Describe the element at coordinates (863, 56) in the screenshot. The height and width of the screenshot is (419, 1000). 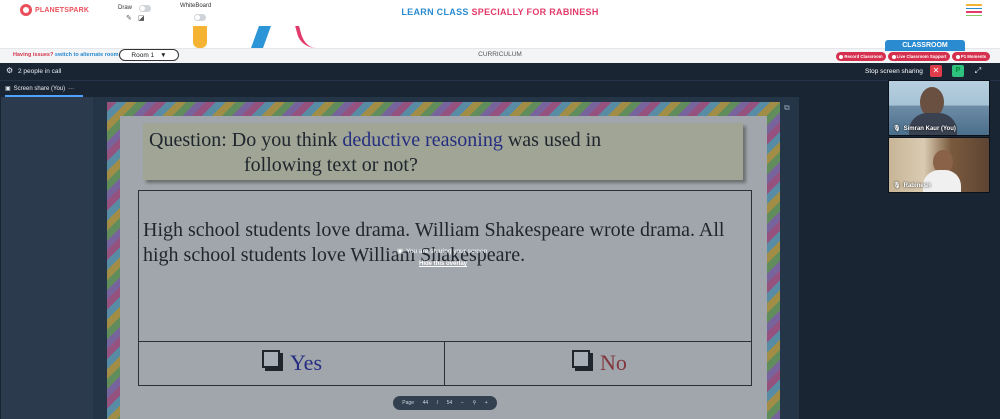
I see `record-classroom-label: Record Classroom` at that location.